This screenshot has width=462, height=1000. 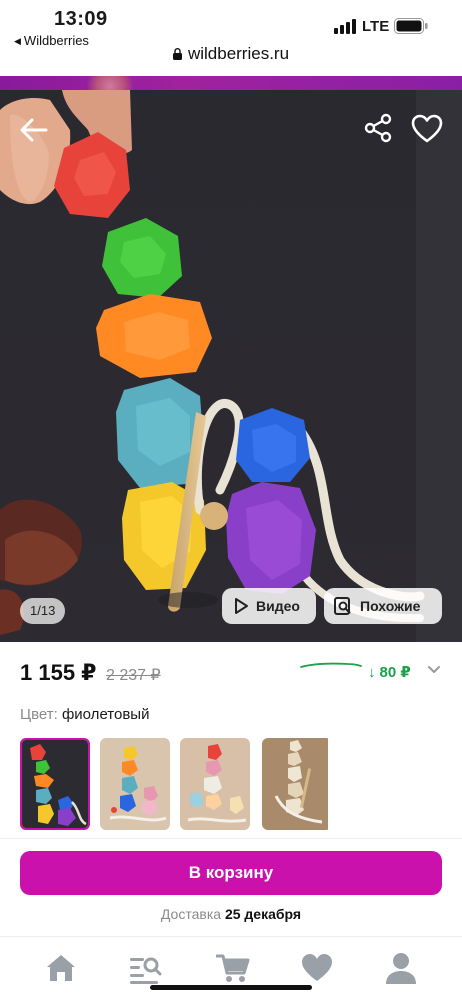 What do you see at coordinates (241, 606) in the screenshot?
I see `play-icon` at bounding box center [241, 606].